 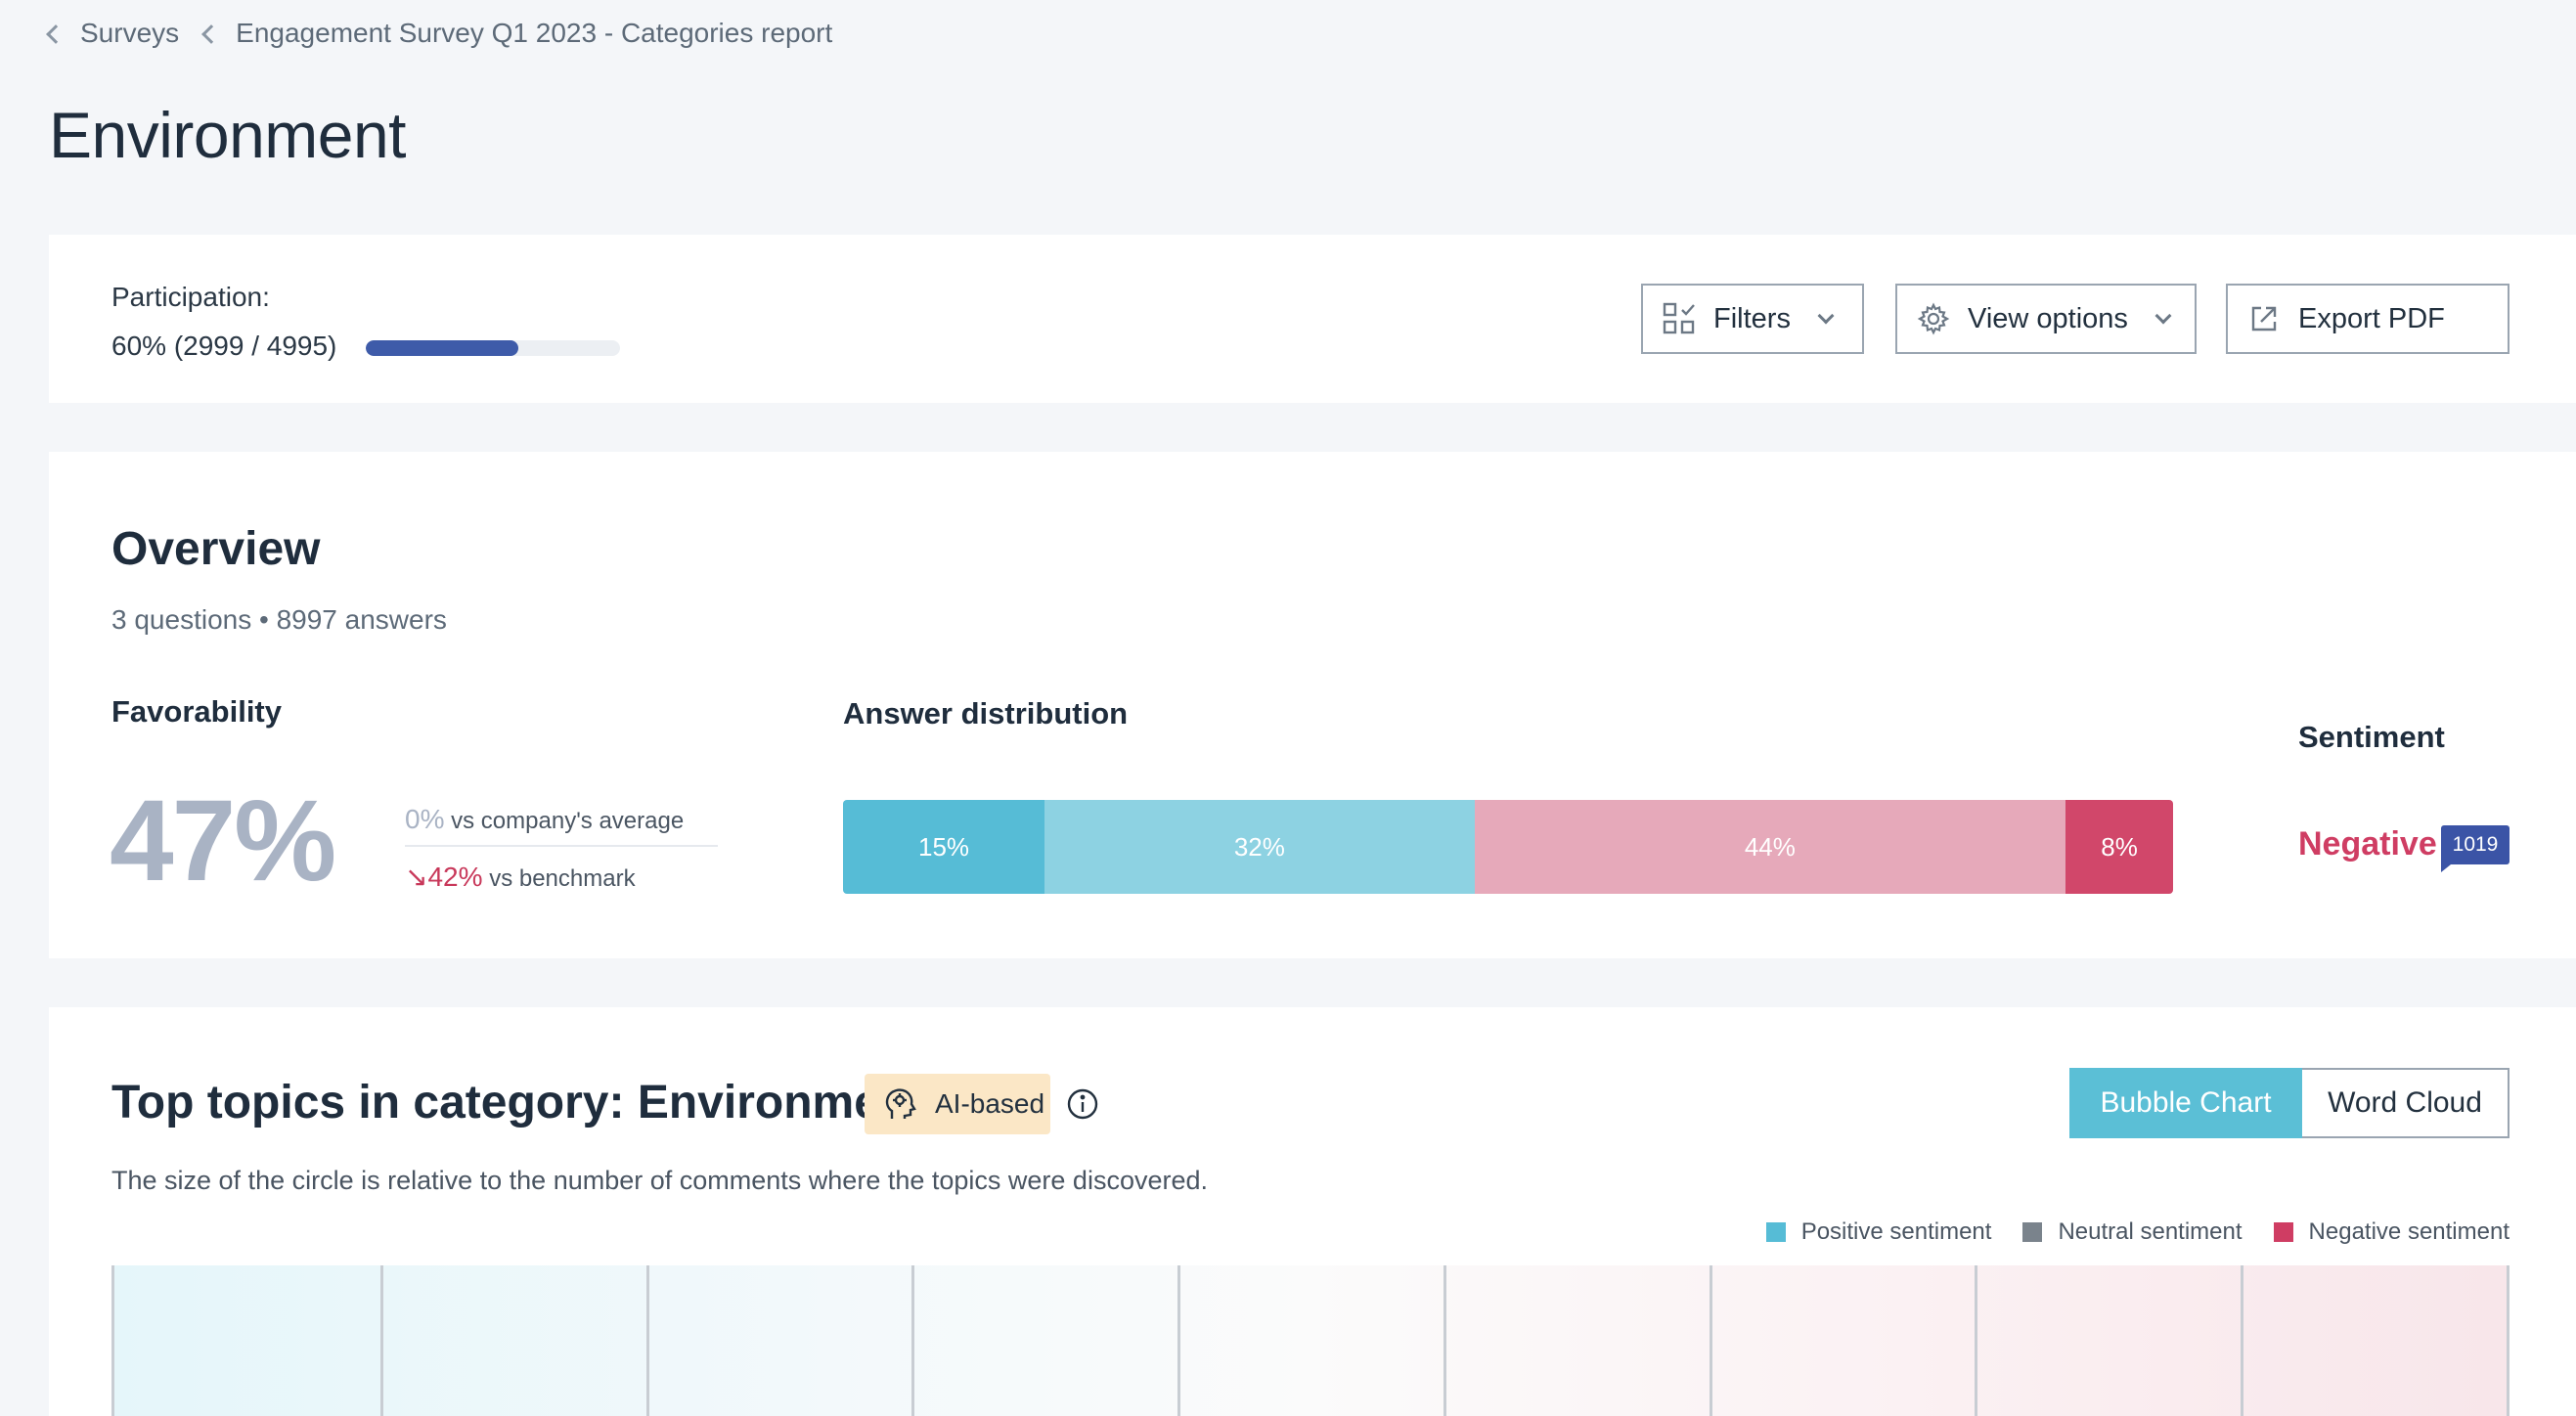 What do you see at coordinates (228, 135) in the screenshot?
I see `page-title: Environment` at bounding box center [228, 135].